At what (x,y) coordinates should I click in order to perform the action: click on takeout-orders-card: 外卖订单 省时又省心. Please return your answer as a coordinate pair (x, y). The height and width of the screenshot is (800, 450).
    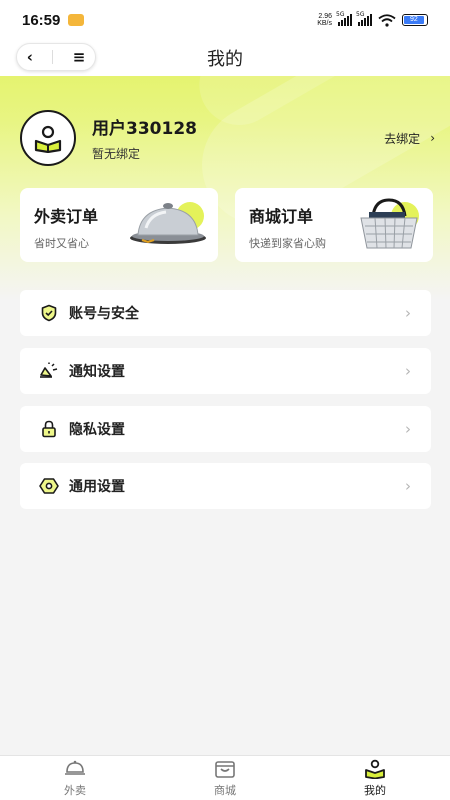
    Looking at the image, I should click on (119, 225).